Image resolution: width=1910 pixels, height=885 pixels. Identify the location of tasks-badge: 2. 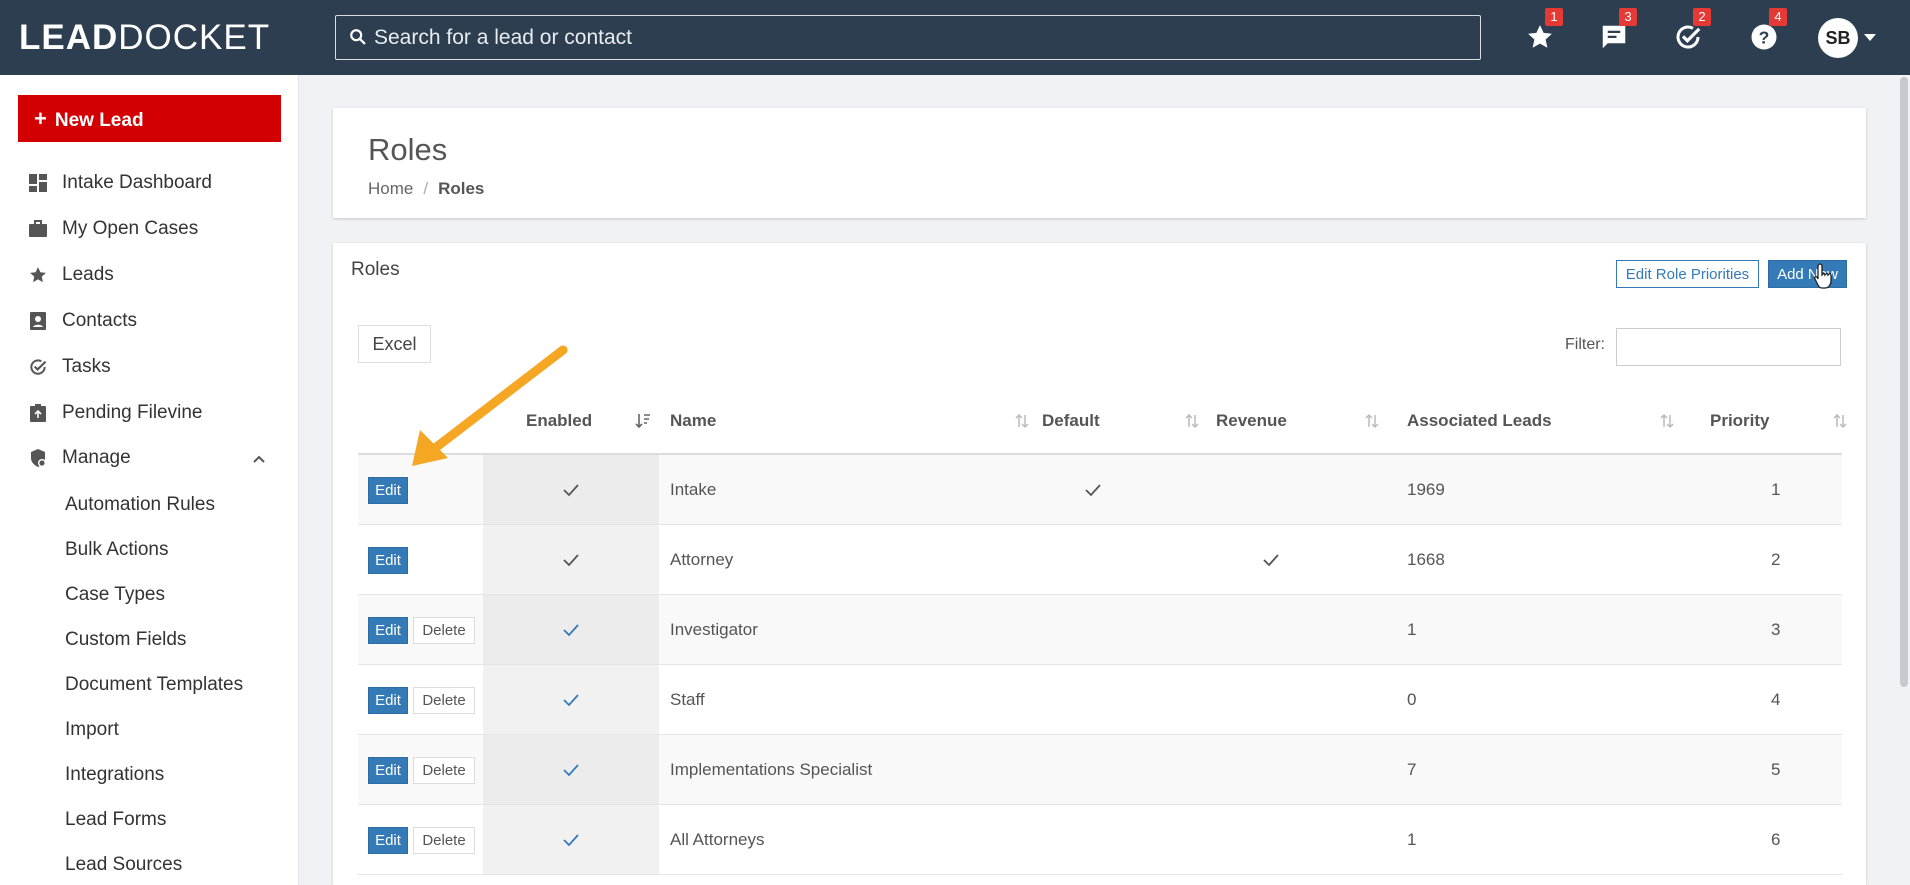
(1702, 17).